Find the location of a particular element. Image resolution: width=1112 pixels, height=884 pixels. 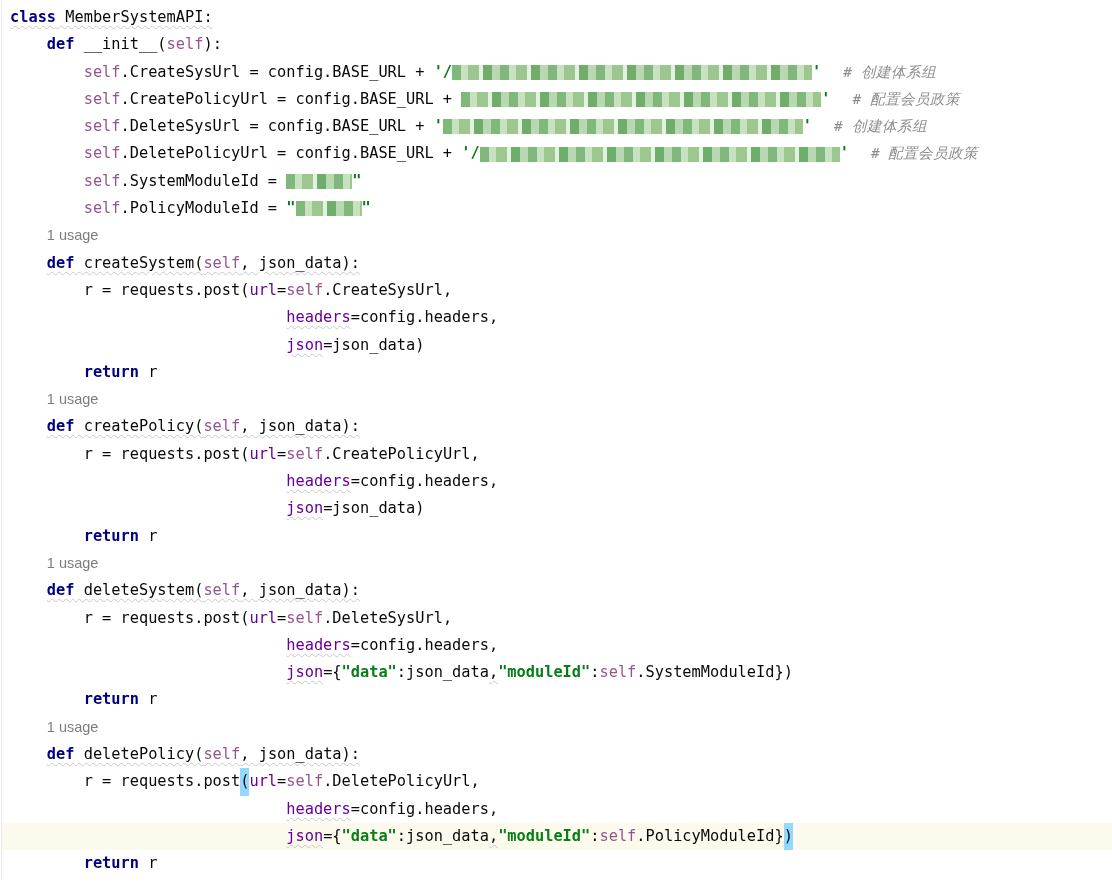

code-text: self.DeletePolicyUrl = config.BASE_URL + '/ is located at coordinates (281, 154).